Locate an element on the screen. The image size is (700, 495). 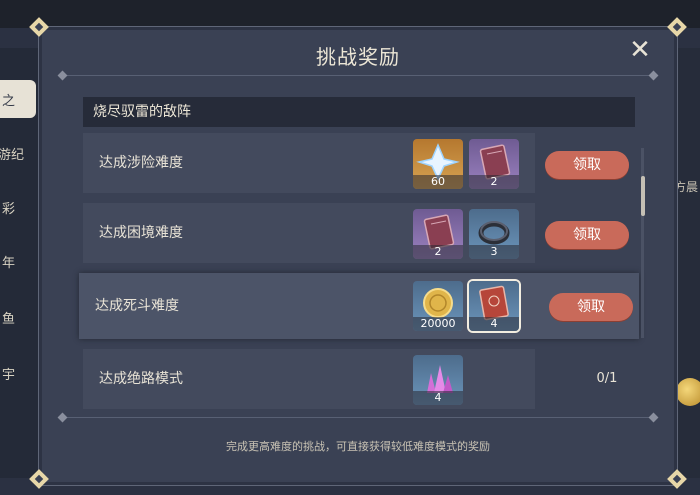
background-tab-label: 宇 is located at coordinates (9, 375).